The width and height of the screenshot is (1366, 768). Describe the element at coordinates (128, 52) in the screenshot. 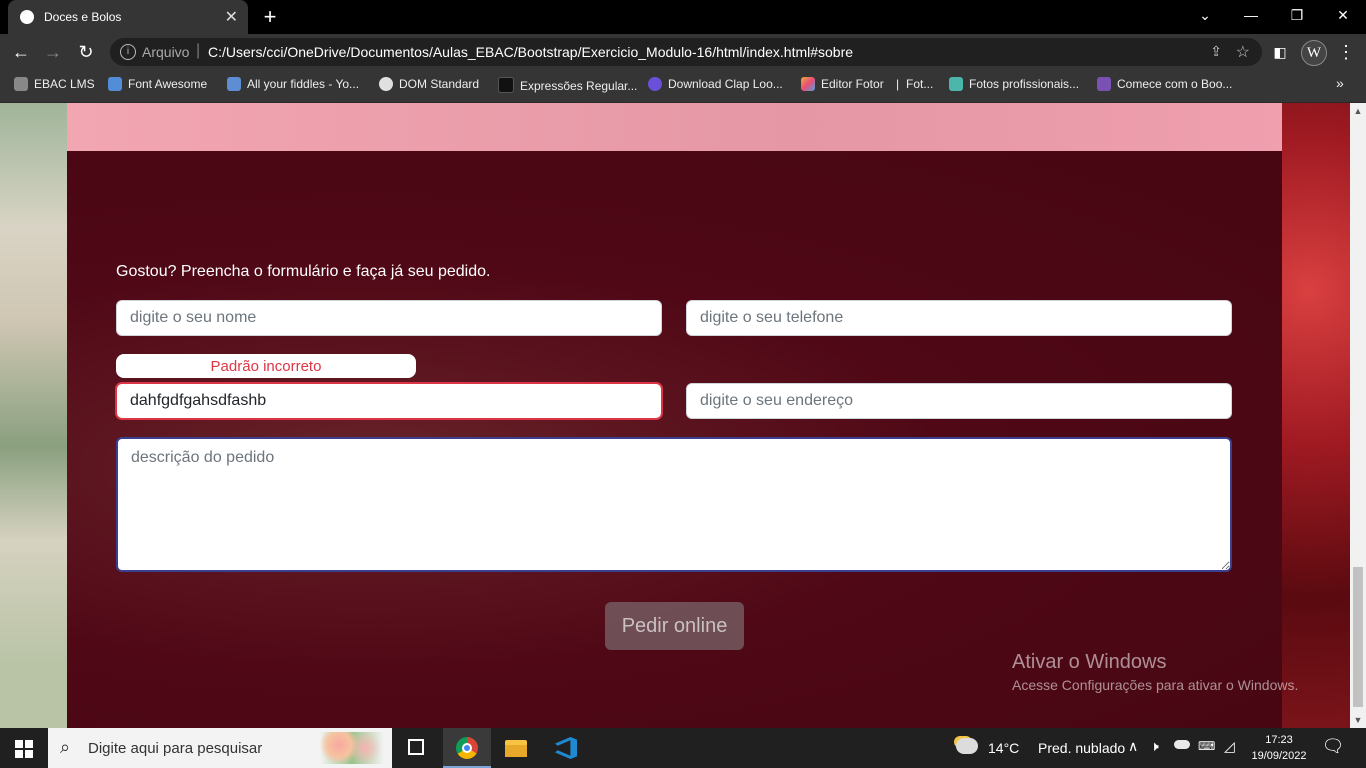

I see `info-icon: i` at that location.